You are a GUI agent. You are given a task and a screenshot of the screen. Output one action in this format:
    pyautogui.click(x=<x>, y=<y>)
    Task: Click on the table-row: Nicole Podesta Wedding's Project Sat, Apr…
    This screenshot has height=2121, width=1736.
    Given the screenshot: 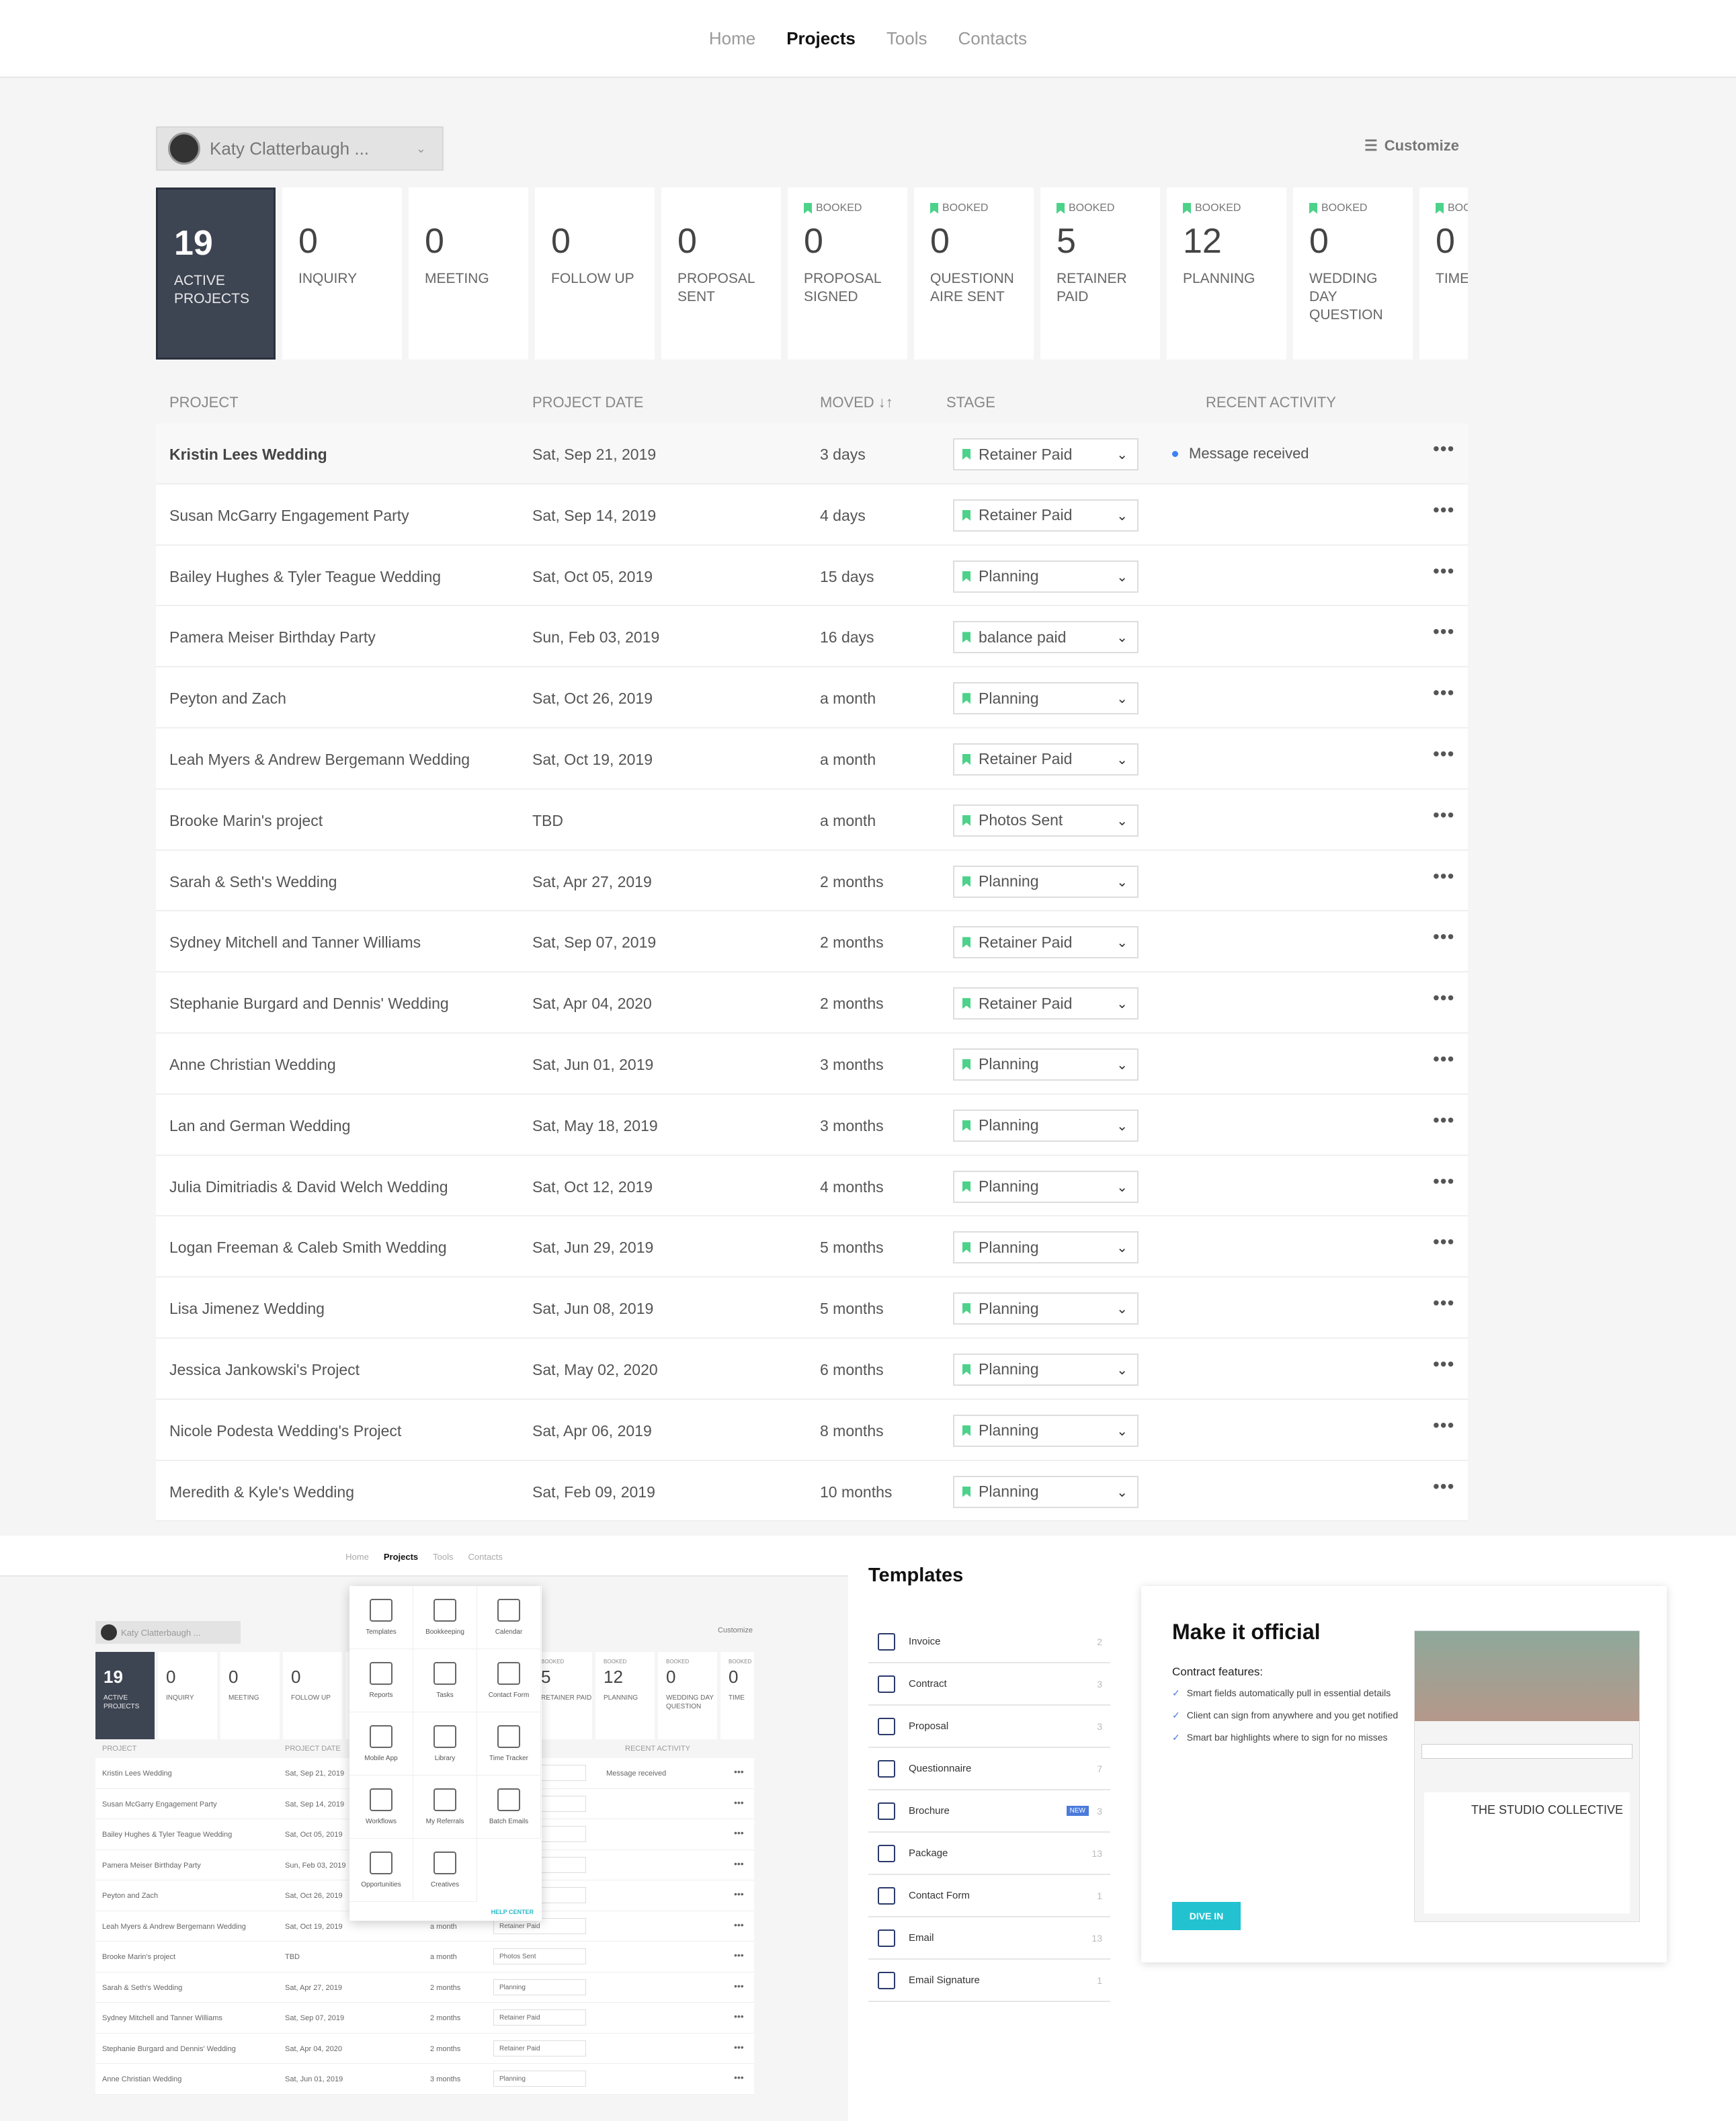 What is the action you would take?
    pyautogui.click(x=812, y=1430)
    